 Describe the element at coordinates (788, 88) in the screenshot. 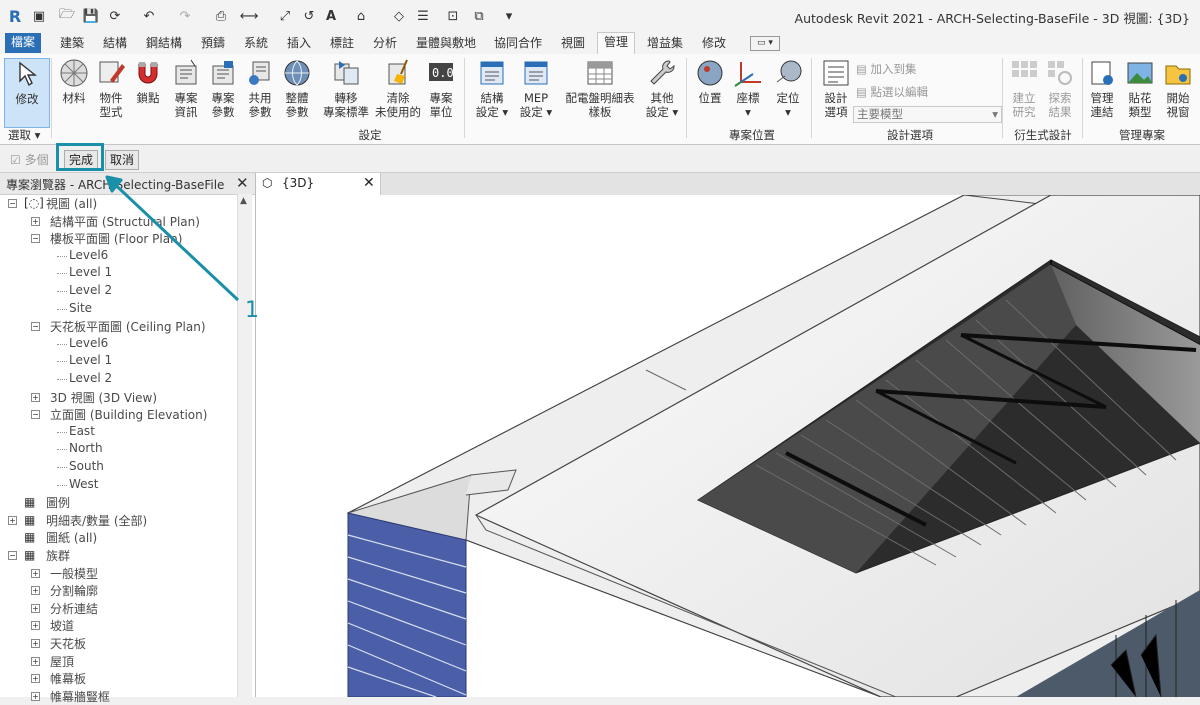

I see `position-button: 定位 ▾` at that location.